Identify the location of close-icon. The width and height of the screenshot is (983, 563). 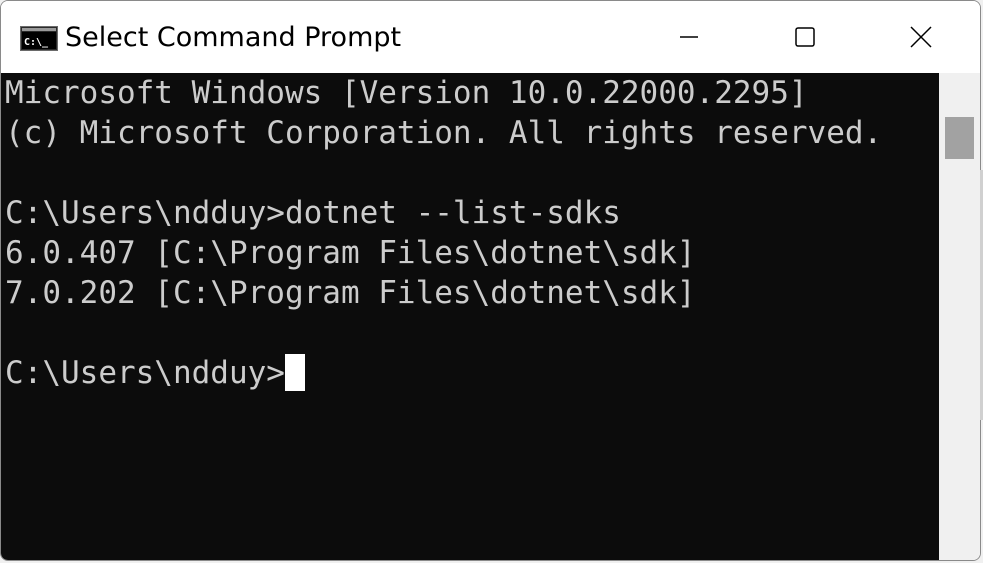
(921, 37).